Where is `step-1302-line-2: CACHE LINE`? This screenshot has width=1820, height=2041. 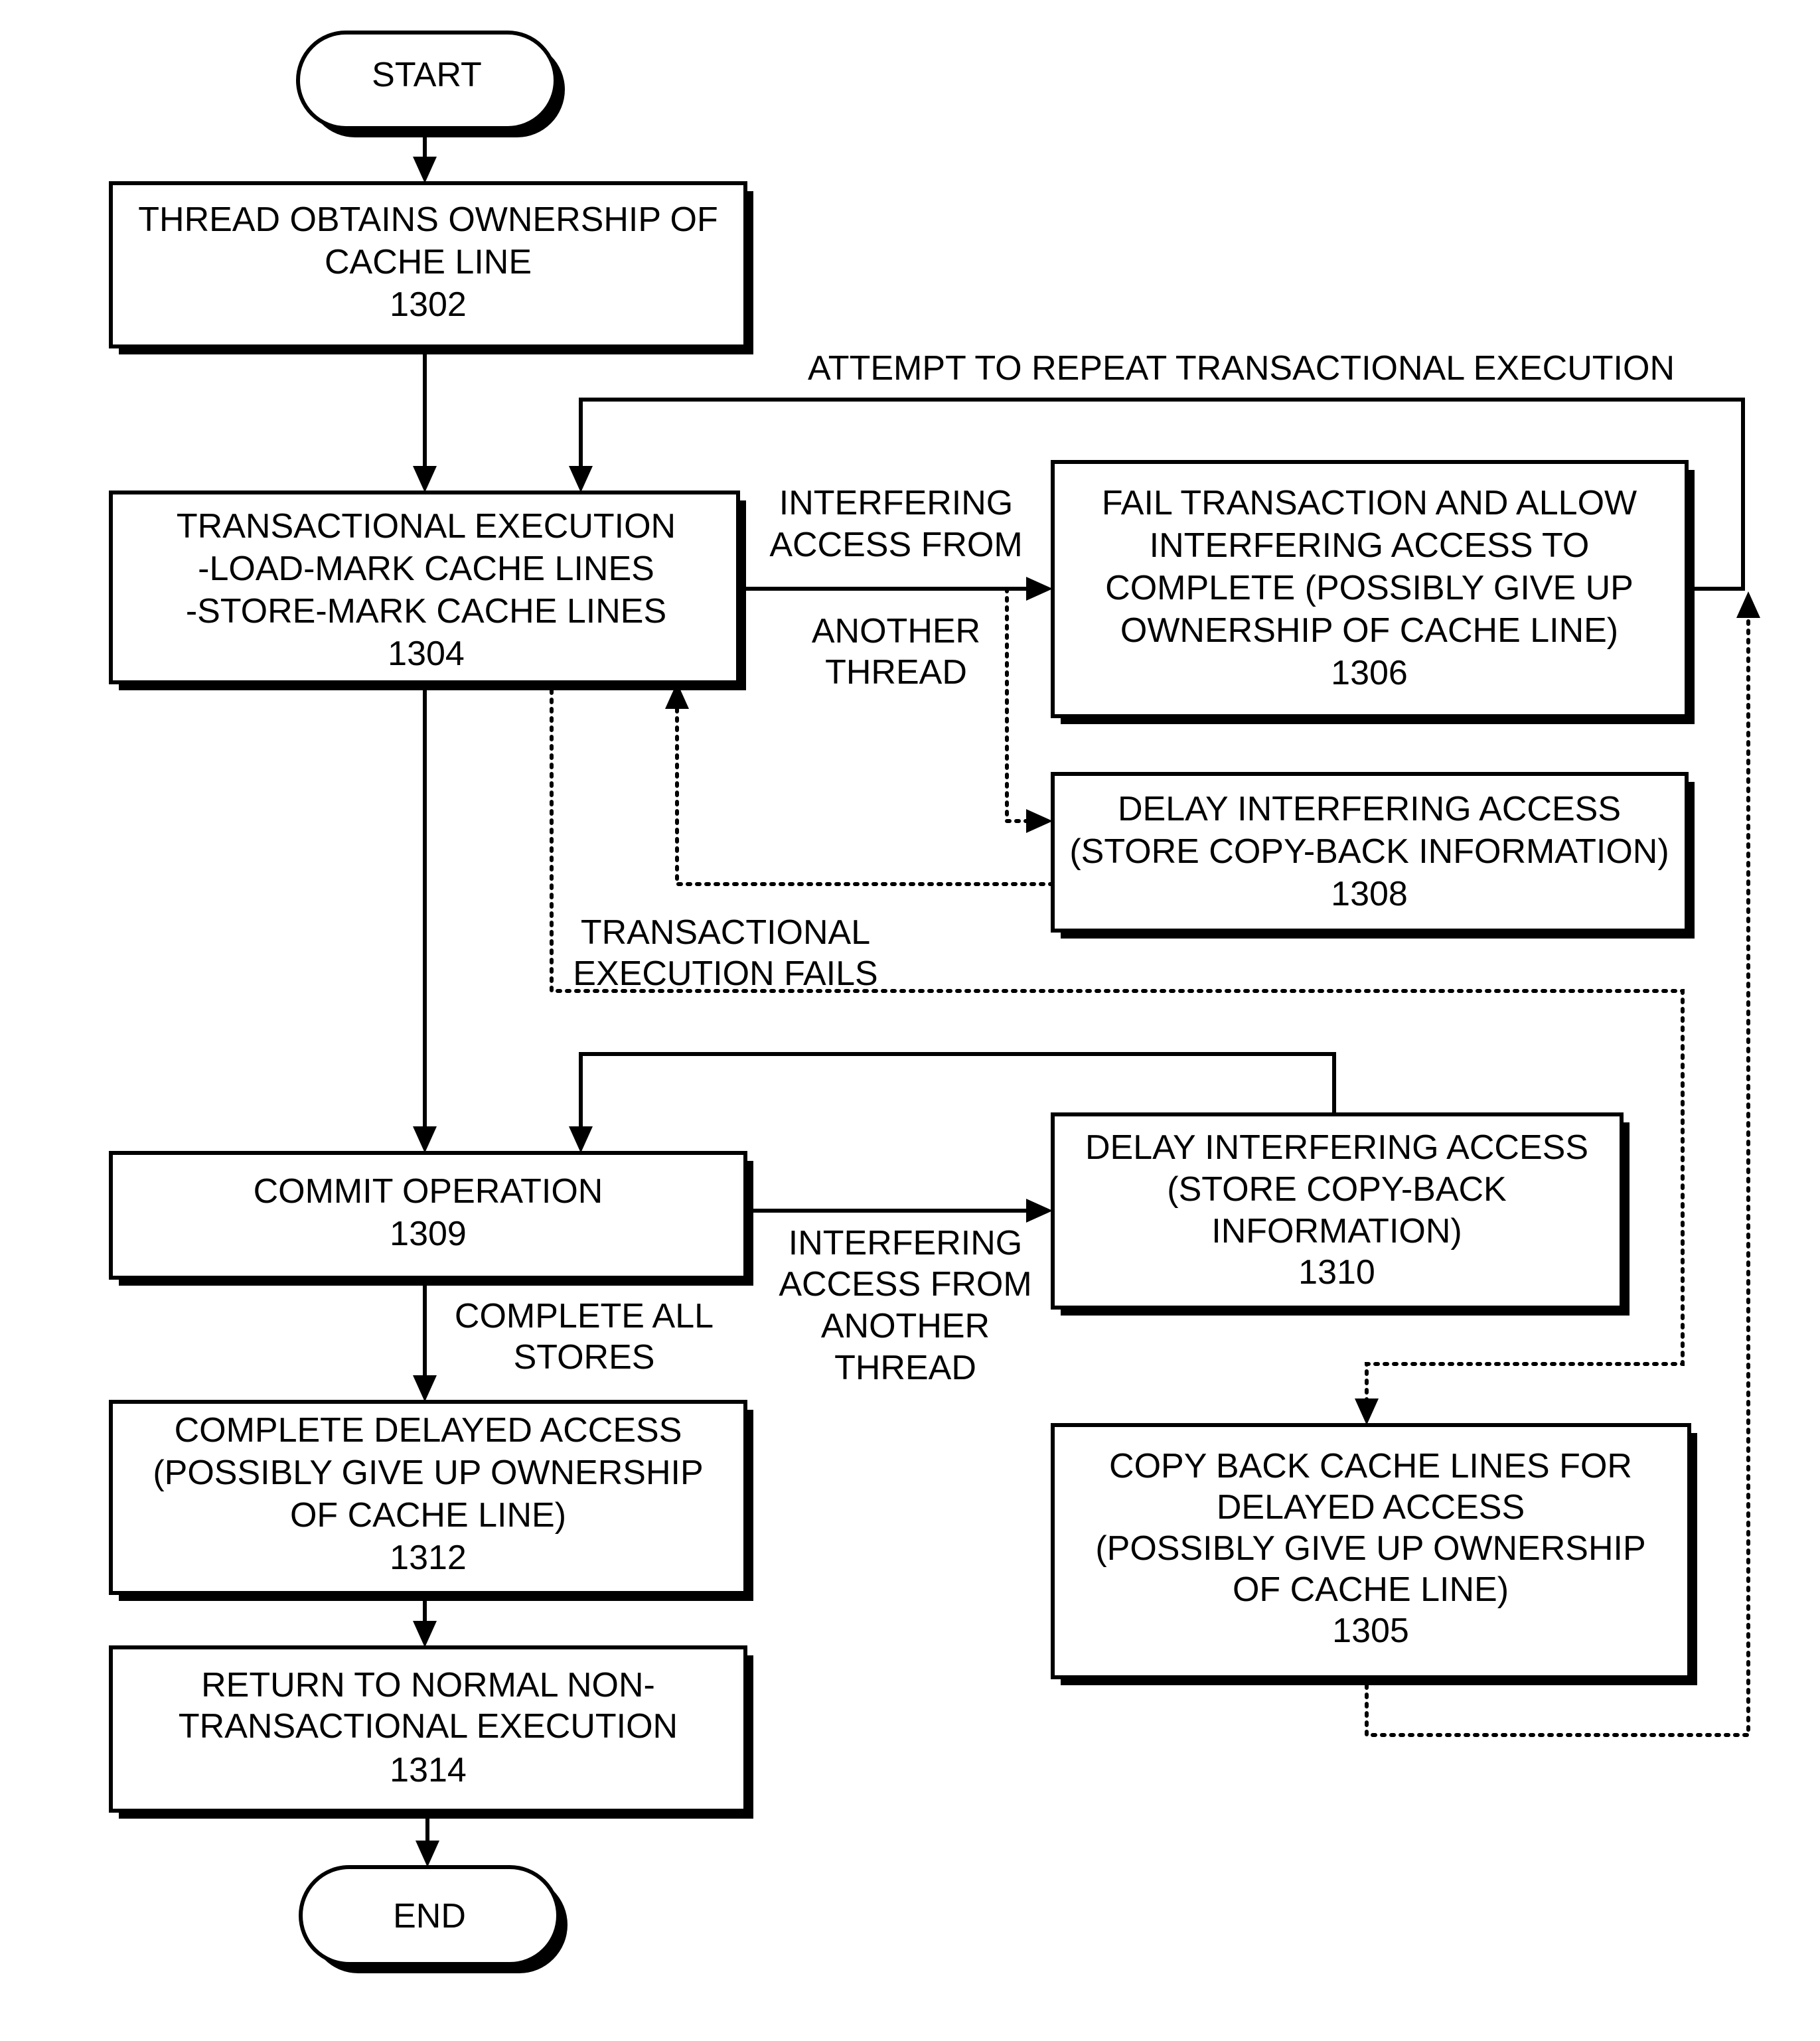 step-1302-line-2: CACHE LINE is located at coordinates (429, 262).